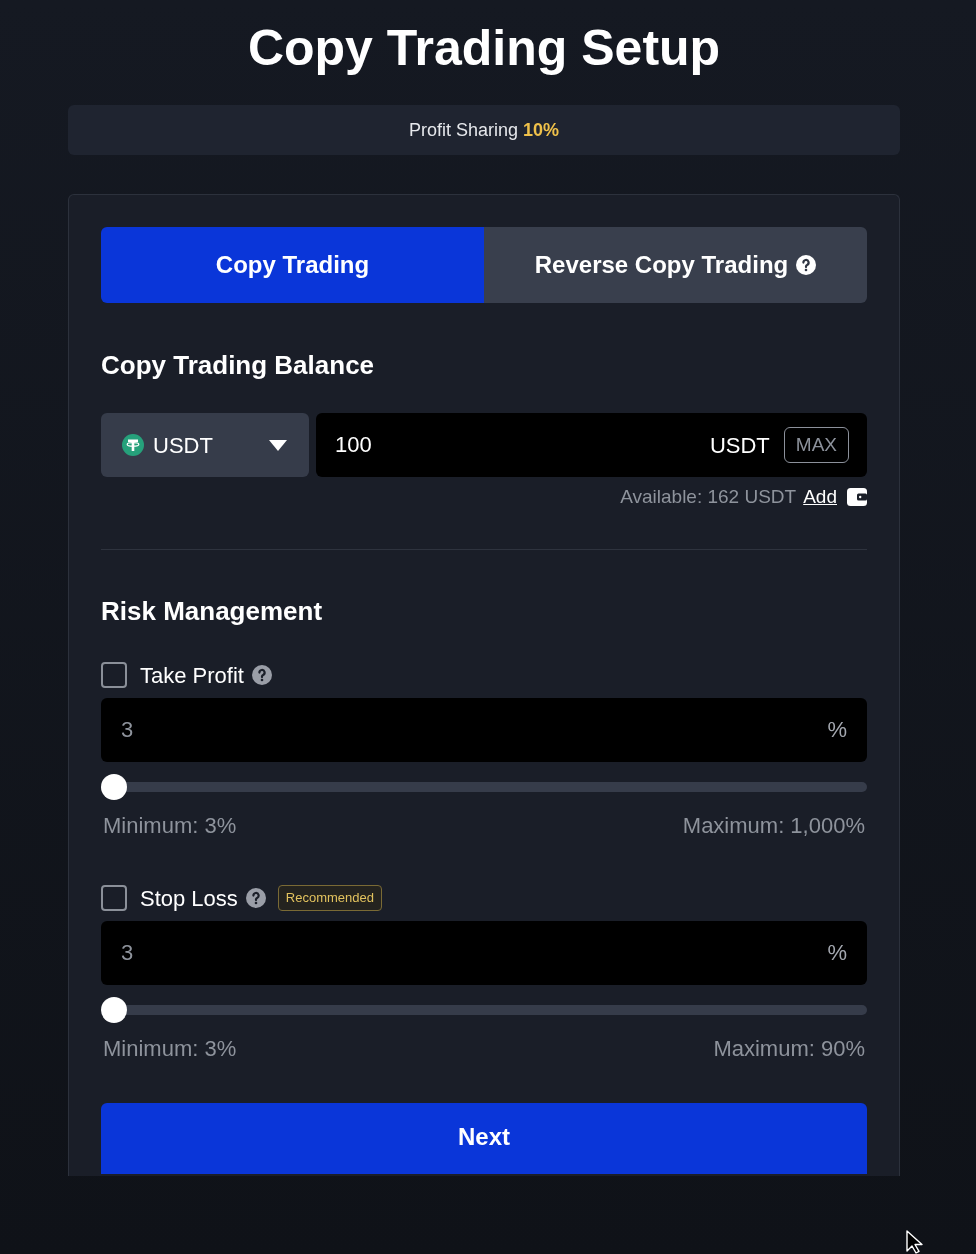 Image resolution: width=976 pixels, height=1254 pixels. What do you see at coordinates (675, 265) in the screenshot?
I see `tab: Reverse Copy Trading` at bounding box center [675, 265].